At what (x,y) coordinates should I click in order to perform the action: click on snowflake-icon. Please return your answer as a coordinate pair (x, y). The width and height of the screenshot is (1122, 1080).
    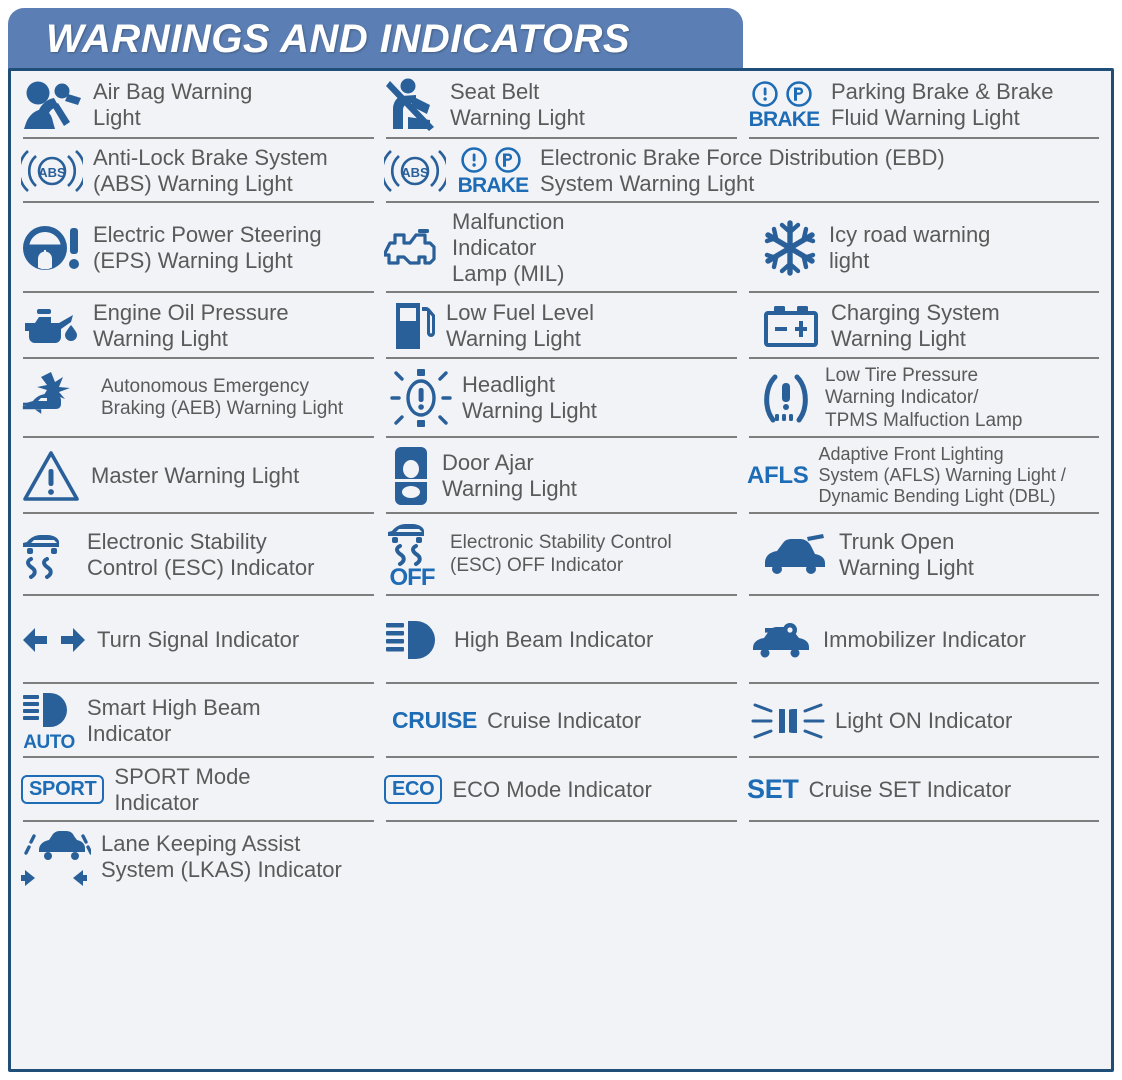
    Looking at the image, I should click on (790, 248).